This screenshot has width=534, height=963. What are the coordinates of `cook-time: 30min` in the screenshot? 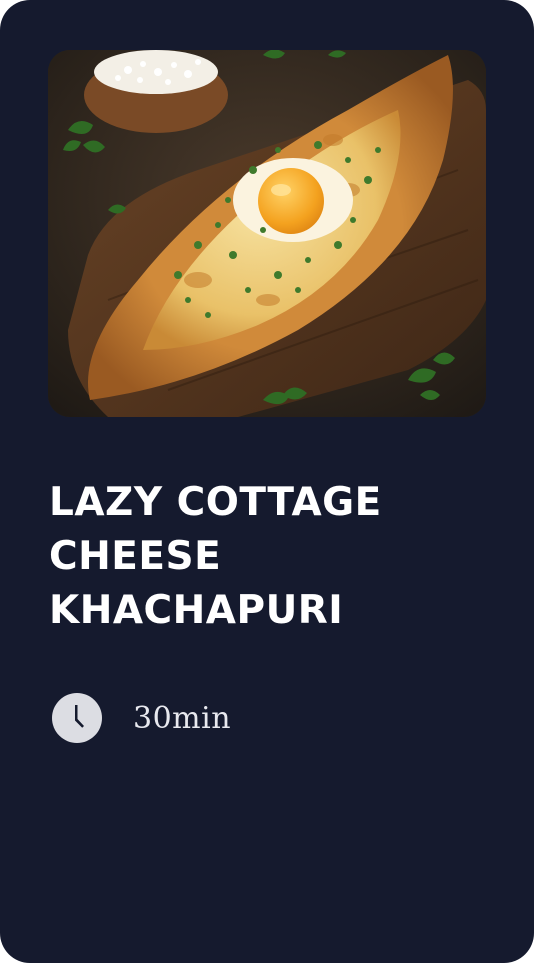 It's located at (182, 718).